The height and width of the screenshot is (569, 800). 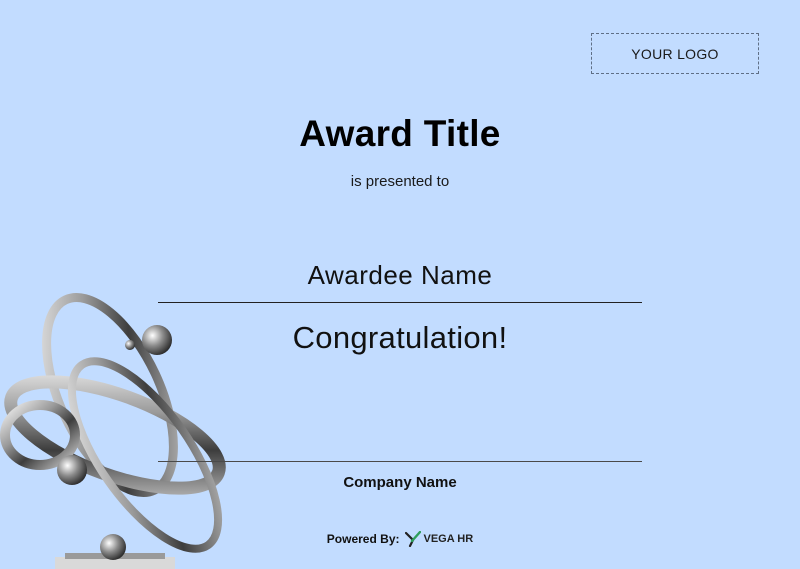 I want to click on logo-placeholder: YOUR LOGO, so click(x=675, y=53).